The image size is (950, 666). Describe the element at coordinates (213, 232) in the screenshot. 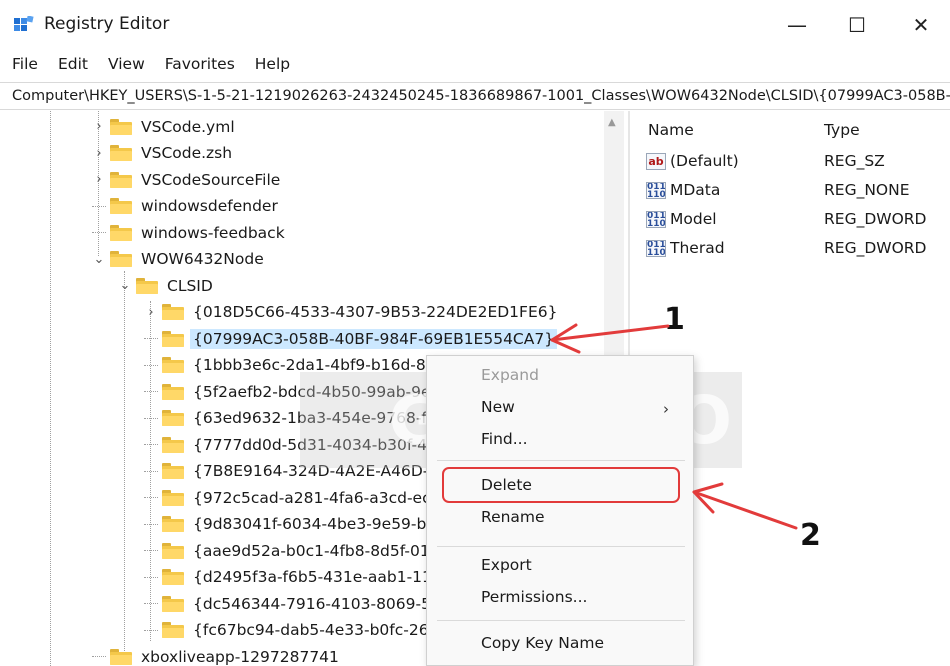

I see `tree-item-label: windows-feedback` at that location.